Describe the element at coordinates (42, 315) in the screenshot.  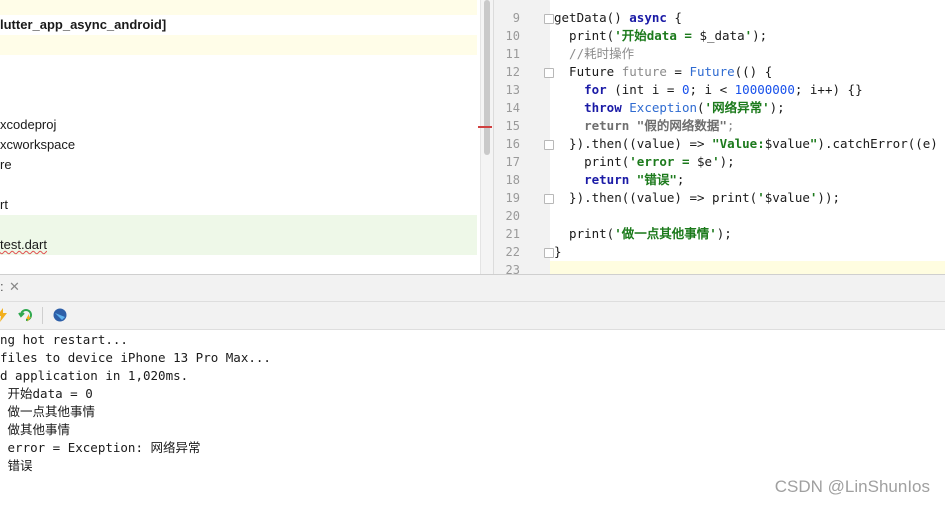
I see `toolbar-separator` at that location.